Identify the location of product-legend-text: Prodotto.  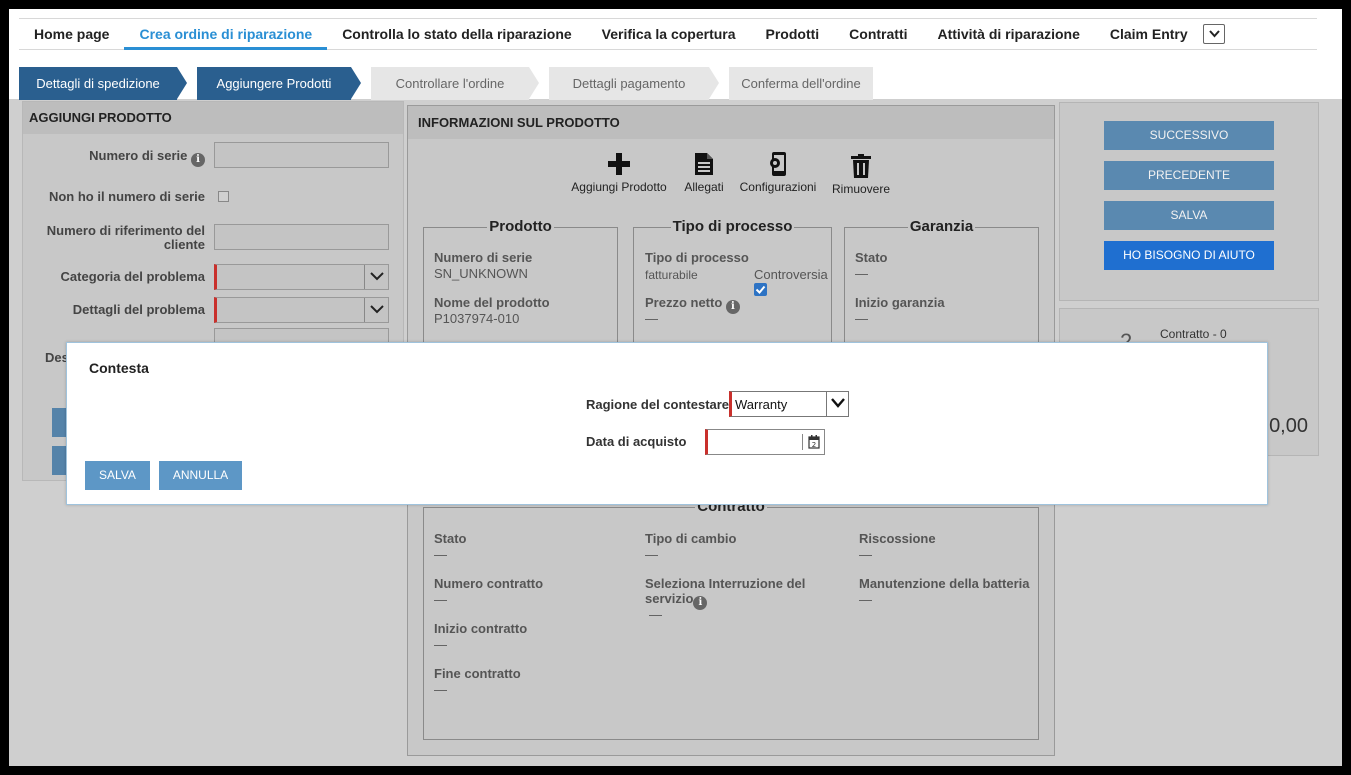
(520, 226).